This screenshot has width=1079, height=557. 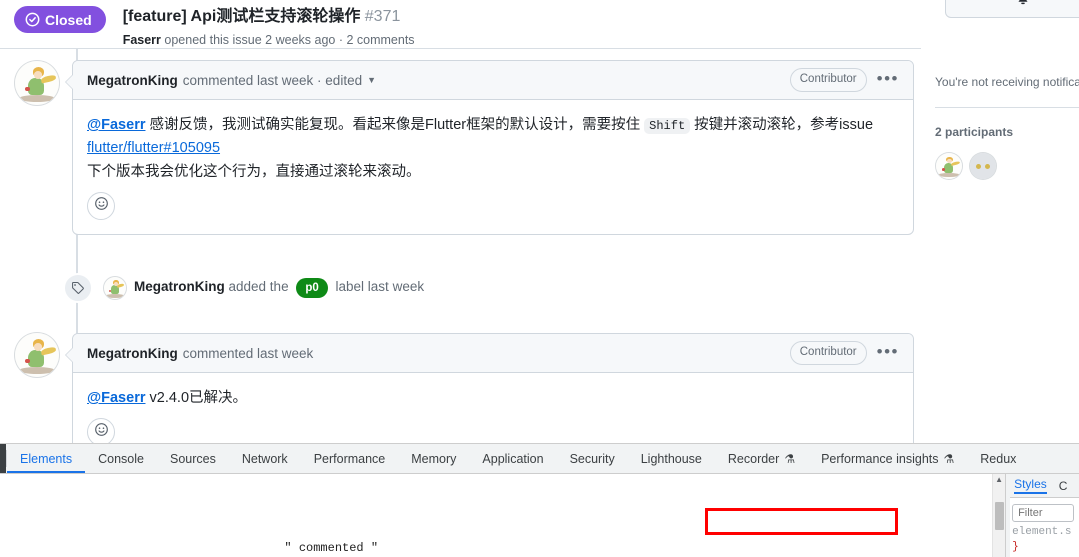 I want to click on styles-rule-brace: }, so click(x=1015, y=547).